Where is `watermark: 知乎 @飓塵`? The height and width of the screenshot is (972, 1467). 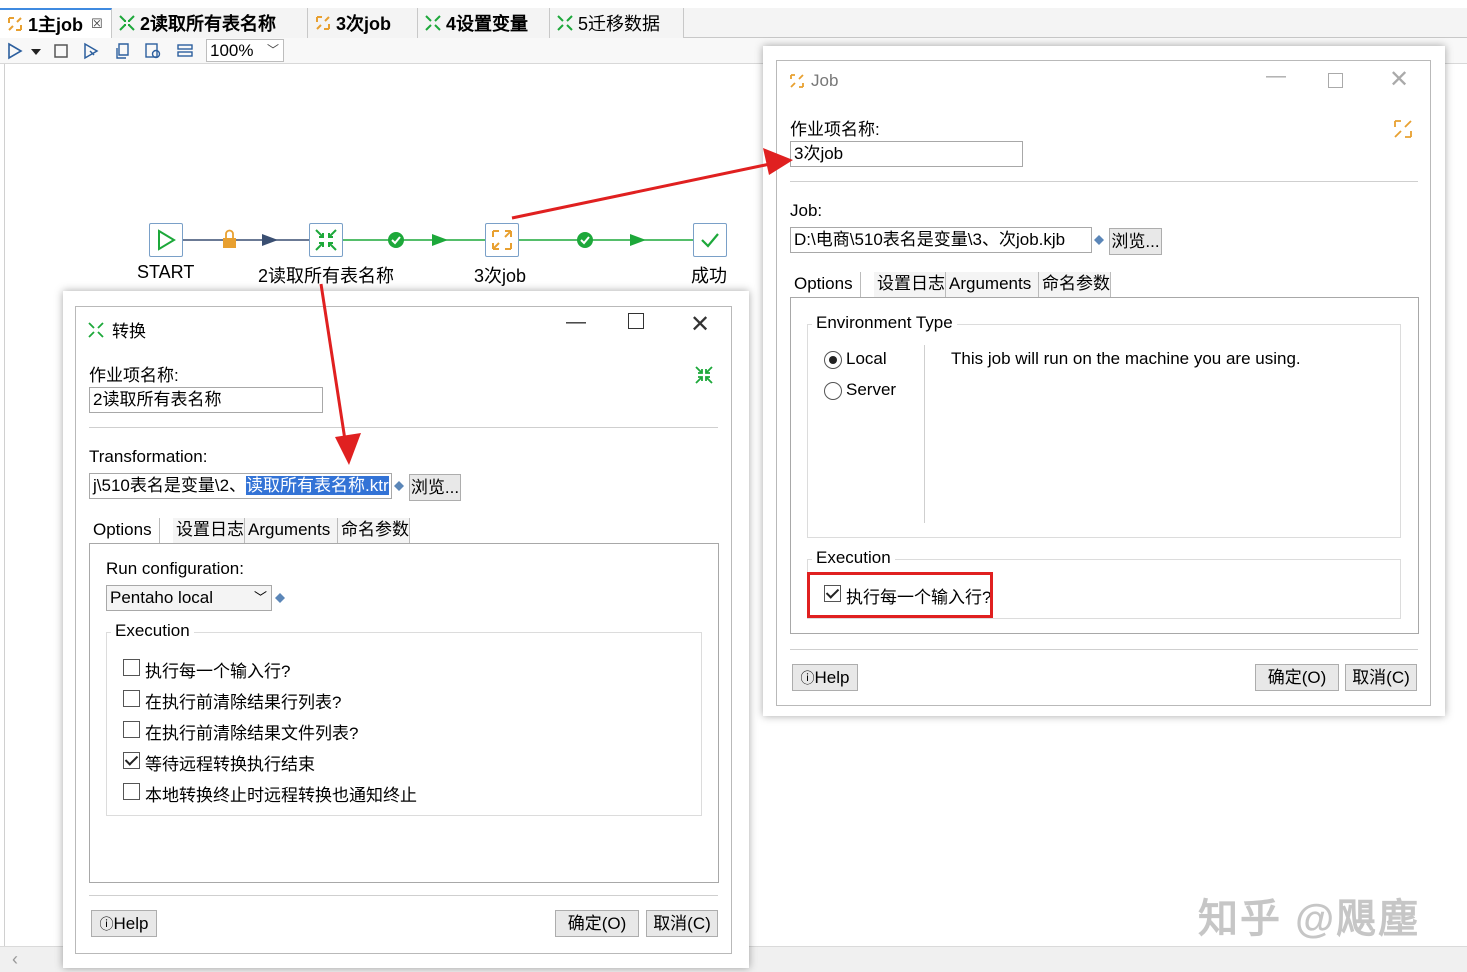 watermark: 知乎 @飓塵 is located at coordinates (1309, 919).